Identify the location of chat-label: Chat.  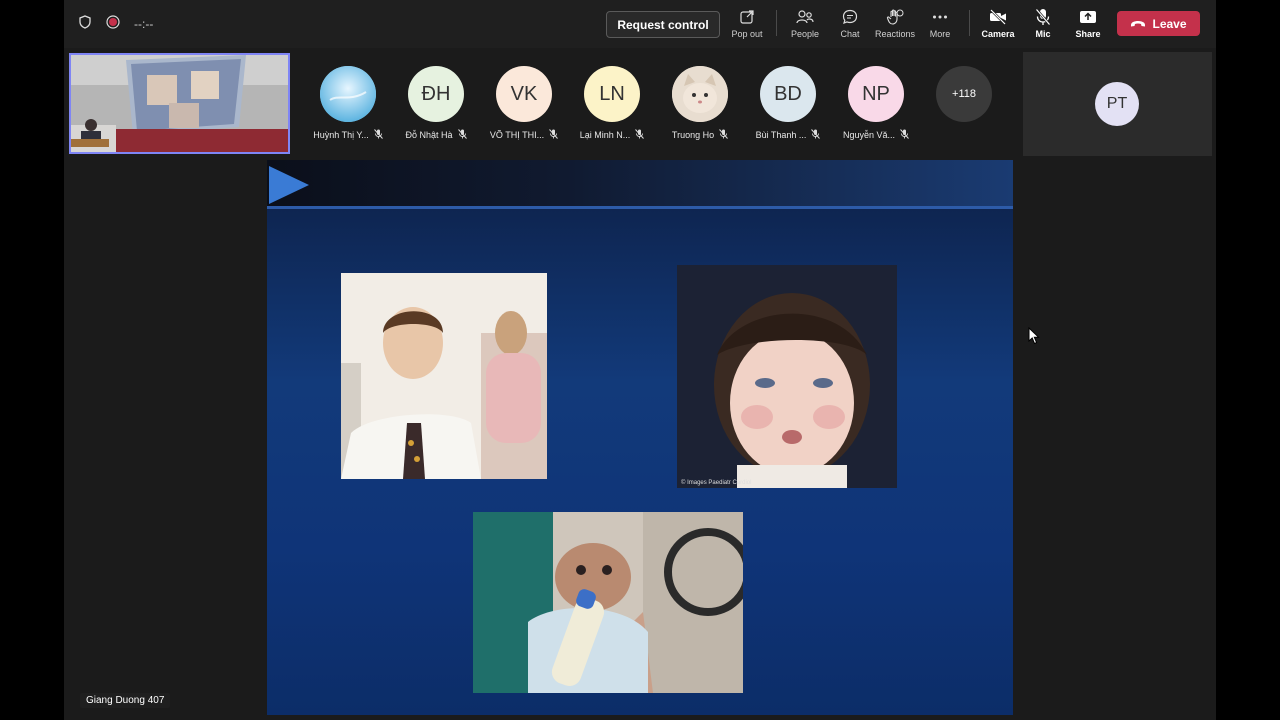
(850, 34).